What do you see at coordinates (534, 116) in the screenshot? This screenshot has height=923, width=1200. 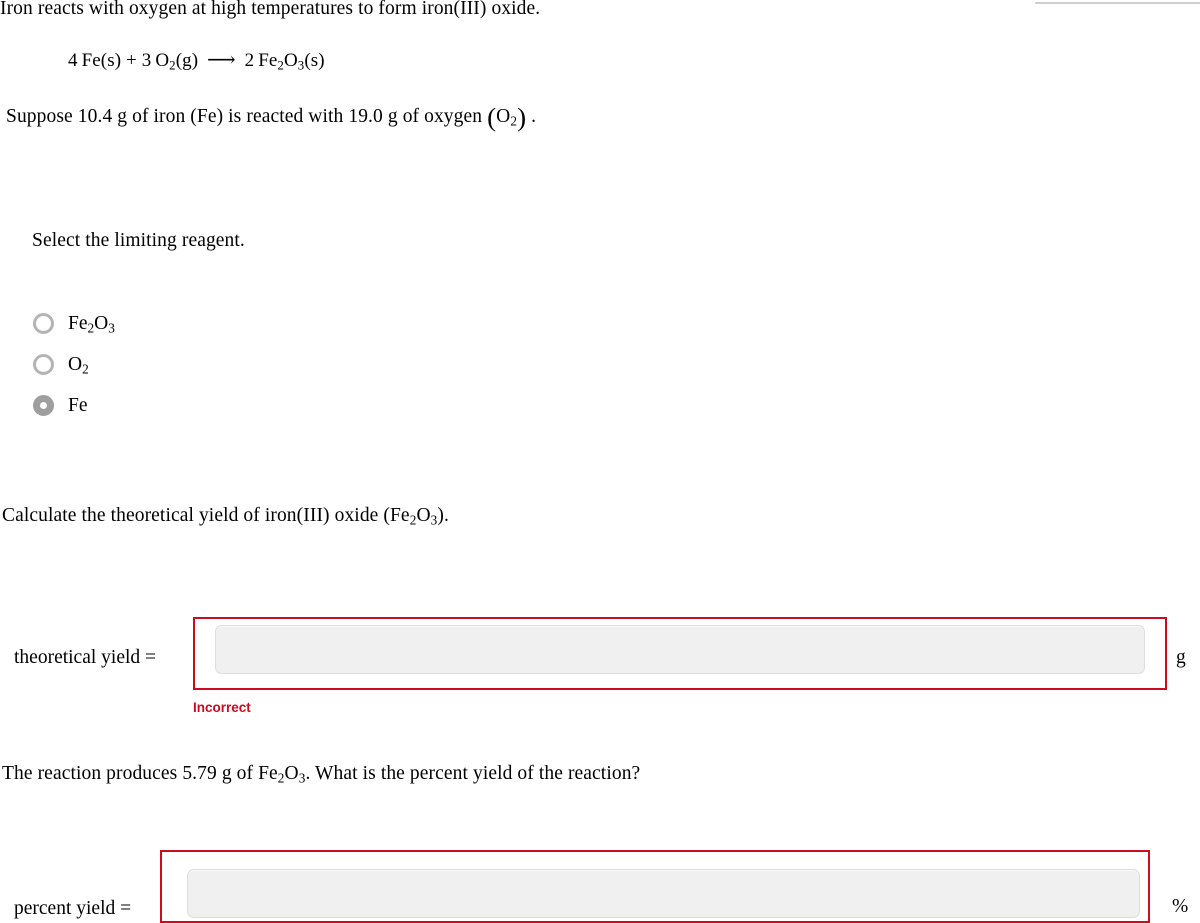 I see `suppose-period: .` at bounding box center [534, 116].